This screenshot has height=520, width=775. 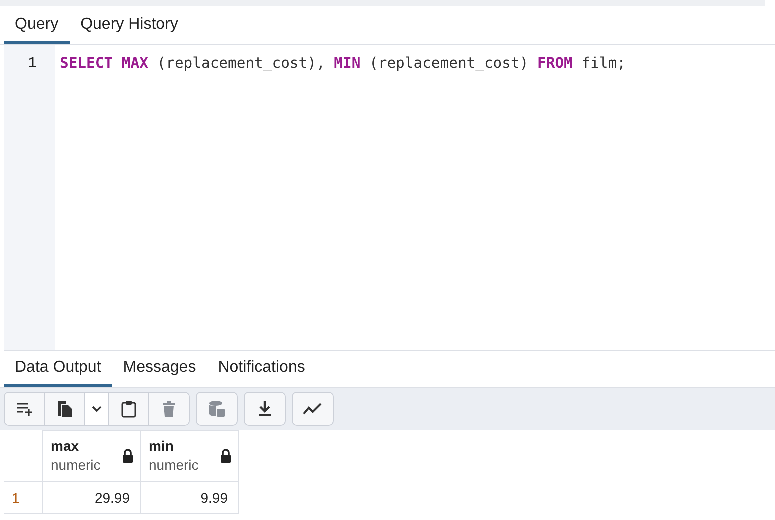 I want to click on download-icon, so click(x=265, y=409).